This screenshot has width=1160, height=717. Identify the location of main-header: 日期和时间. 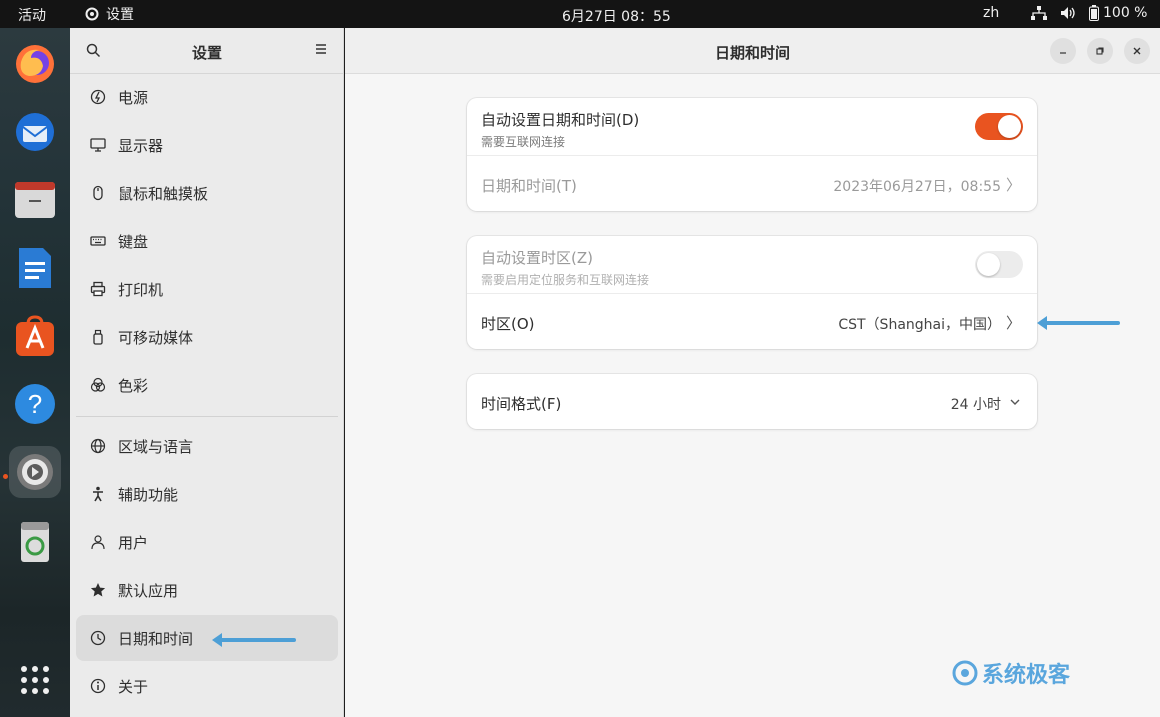
(752, 51).